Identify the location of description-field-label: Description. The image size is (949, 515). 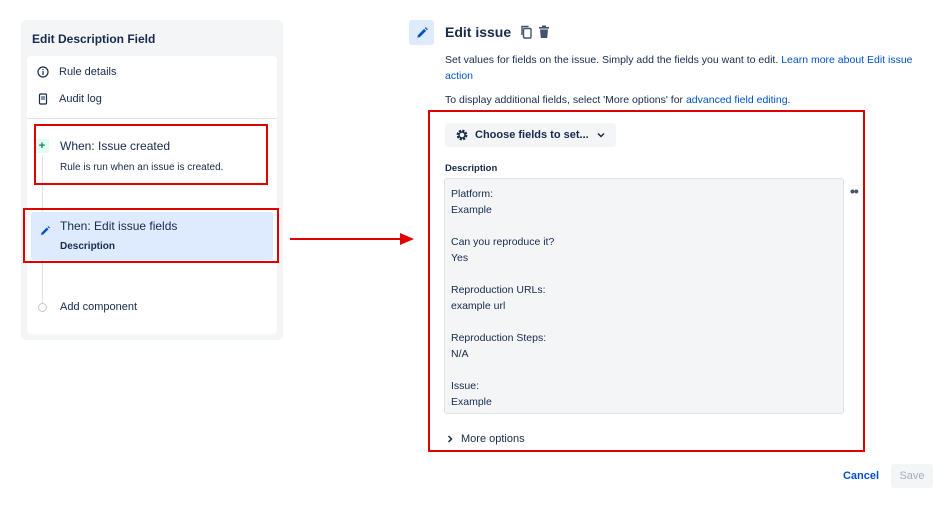
(471, 168).